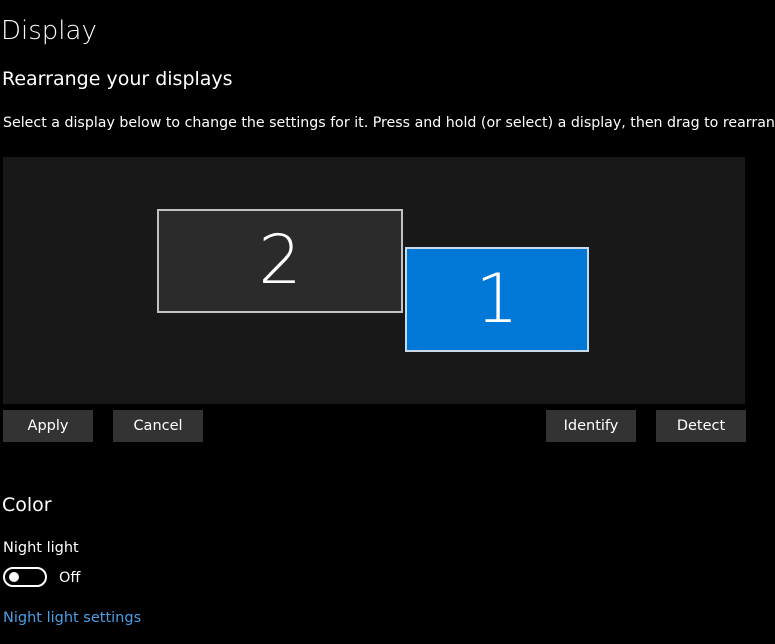 Image resolution: width=775 pixels, height=644 pixels. I want to click on rearrange-heading: Rearrange your displays, so click(117, 79).